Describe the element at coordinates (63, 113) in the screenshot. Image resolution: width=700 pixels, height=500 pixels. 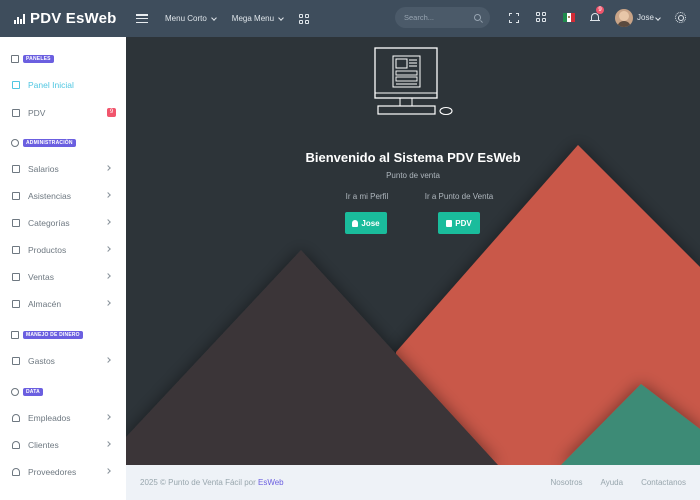
I see `sidebar-item-pdv: PDV 9` at that location.